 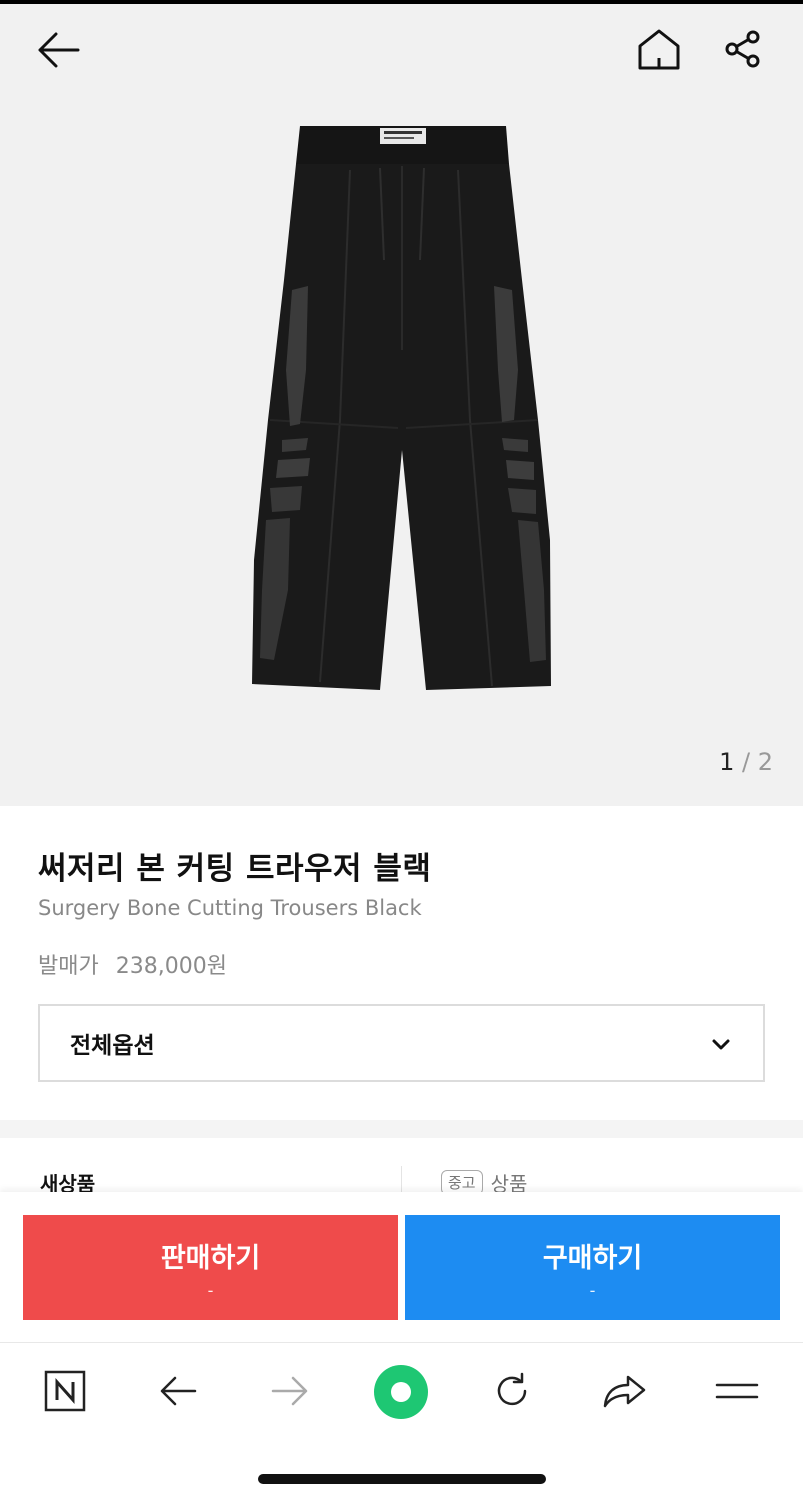 What do you see at coordinates (210, 1290) in the screenshot?
I see `sell-button-price: -` at bounding box center [210, 1290].